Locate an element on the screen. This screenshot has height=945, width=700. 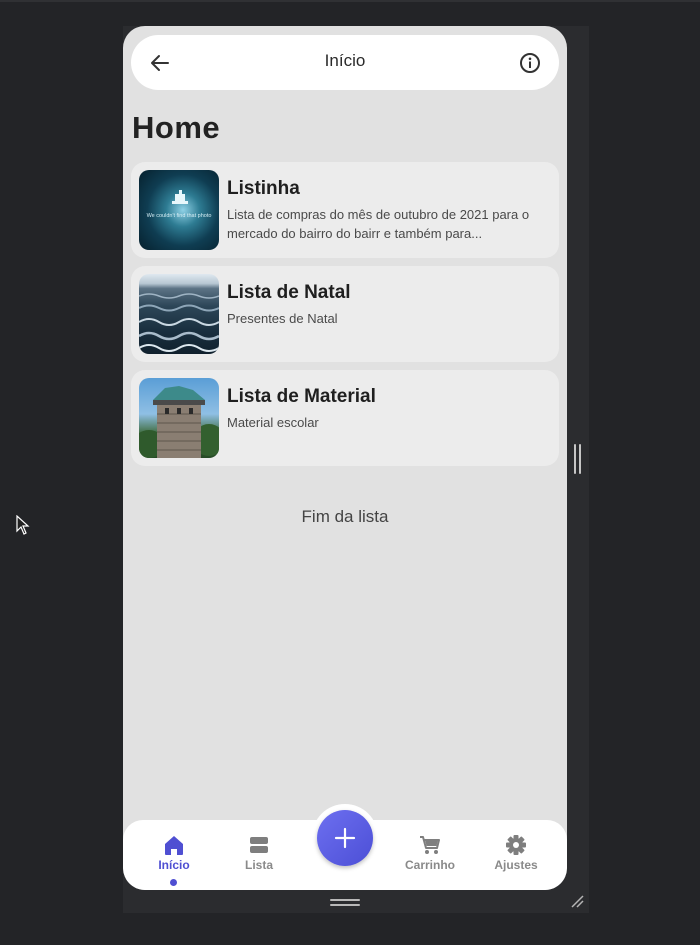
stone-tower-photo is located at coordinates (179, 422).